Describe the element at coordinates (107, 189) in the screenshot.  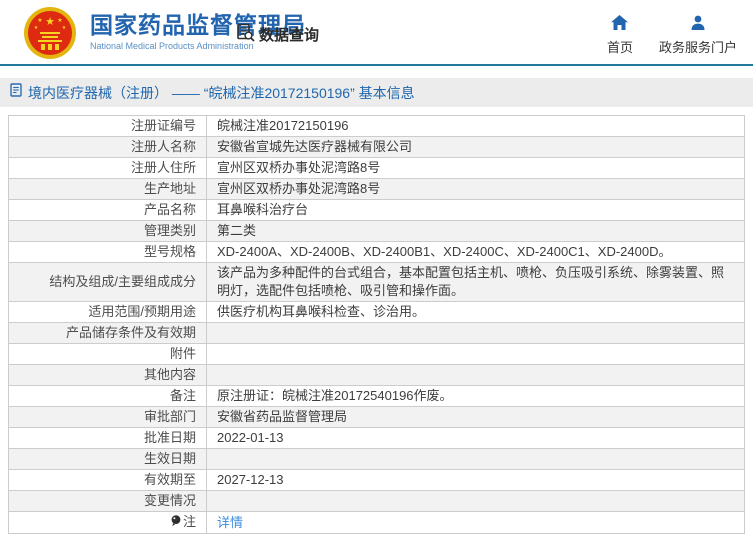
I see `row-label: 生产地址` at that location.